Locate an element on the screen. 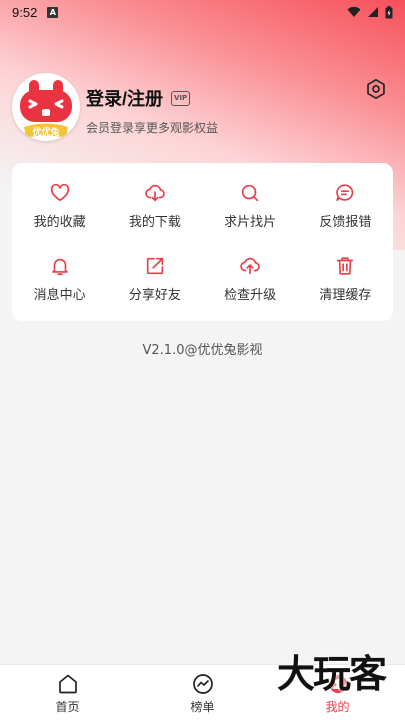 Image resolution: width=405 pixels, height=720 pixels. menu-label: 我的收藏 is located at coordinates (59, 222).